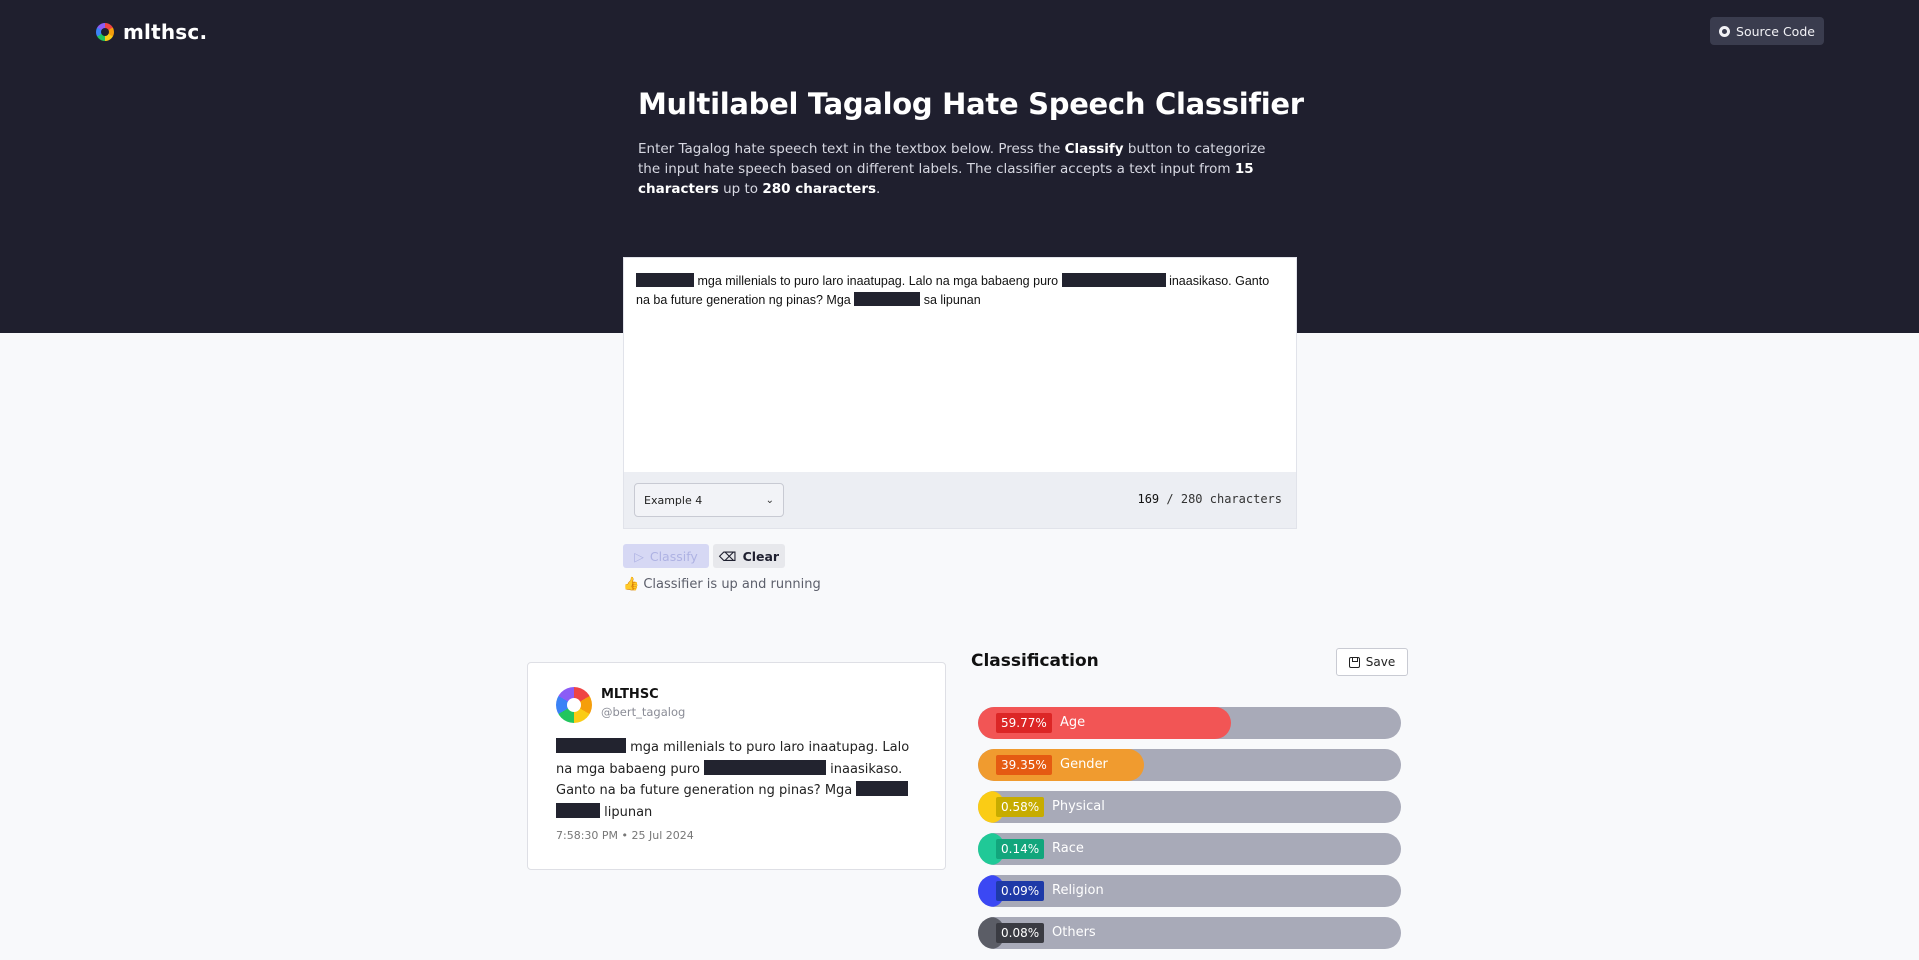 The image size is (1919, 960). What do you see at coordinates (1035, 661) in the screenshot?
I see `classification-title: Classification` at bounding box center [1035, 661].